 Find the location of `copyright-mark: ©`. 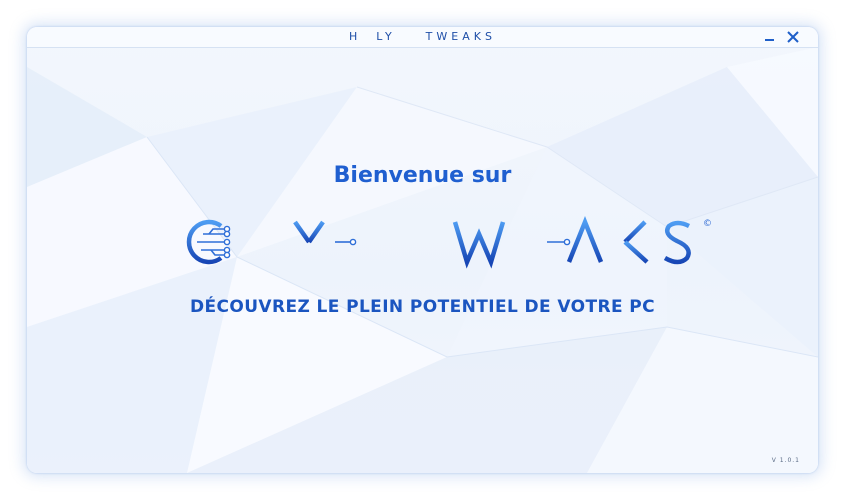

copyright-mark: © is located at coordinates (707, 224).